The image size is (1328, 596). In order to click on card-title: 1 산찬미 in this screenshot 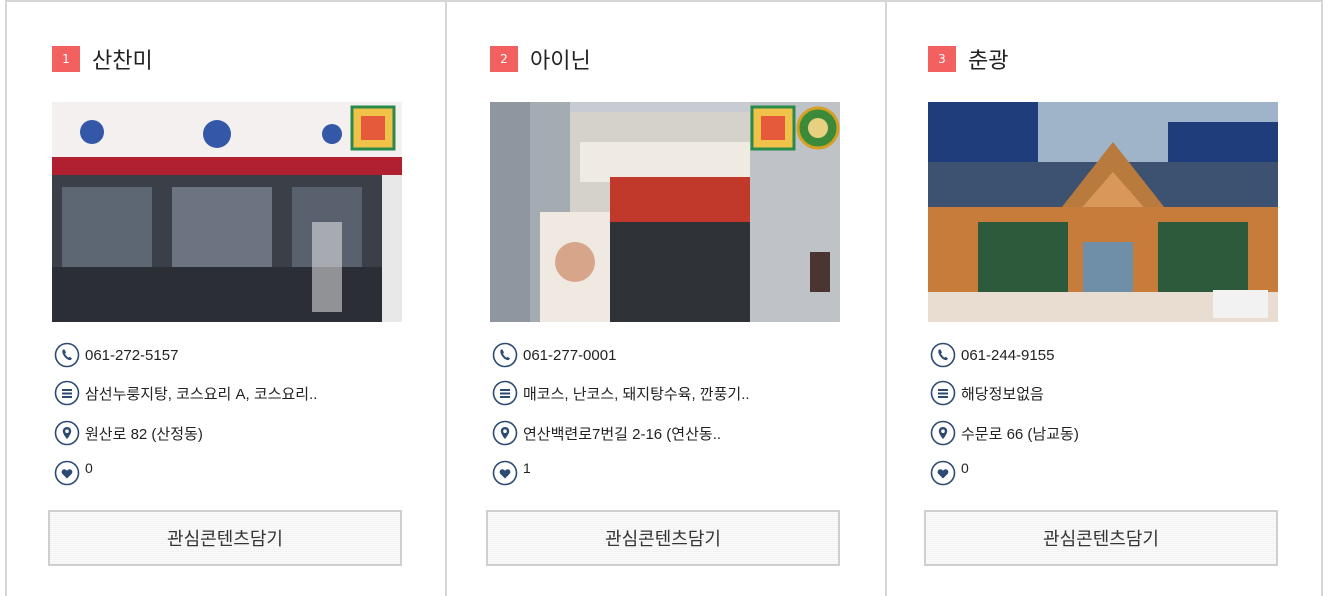, I will do `click(102, 59)`.